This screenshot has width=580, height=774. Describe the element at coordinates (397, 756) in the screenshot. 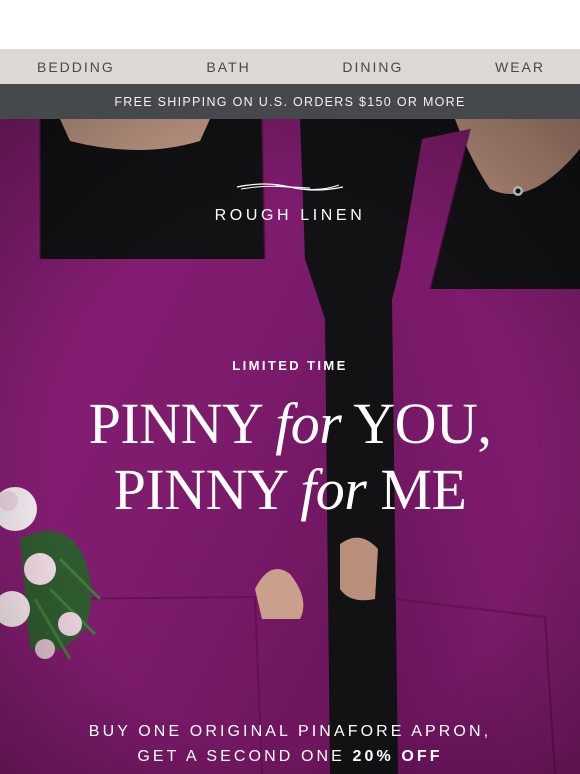

I see `offer-discount: 20% OFF` at that location.